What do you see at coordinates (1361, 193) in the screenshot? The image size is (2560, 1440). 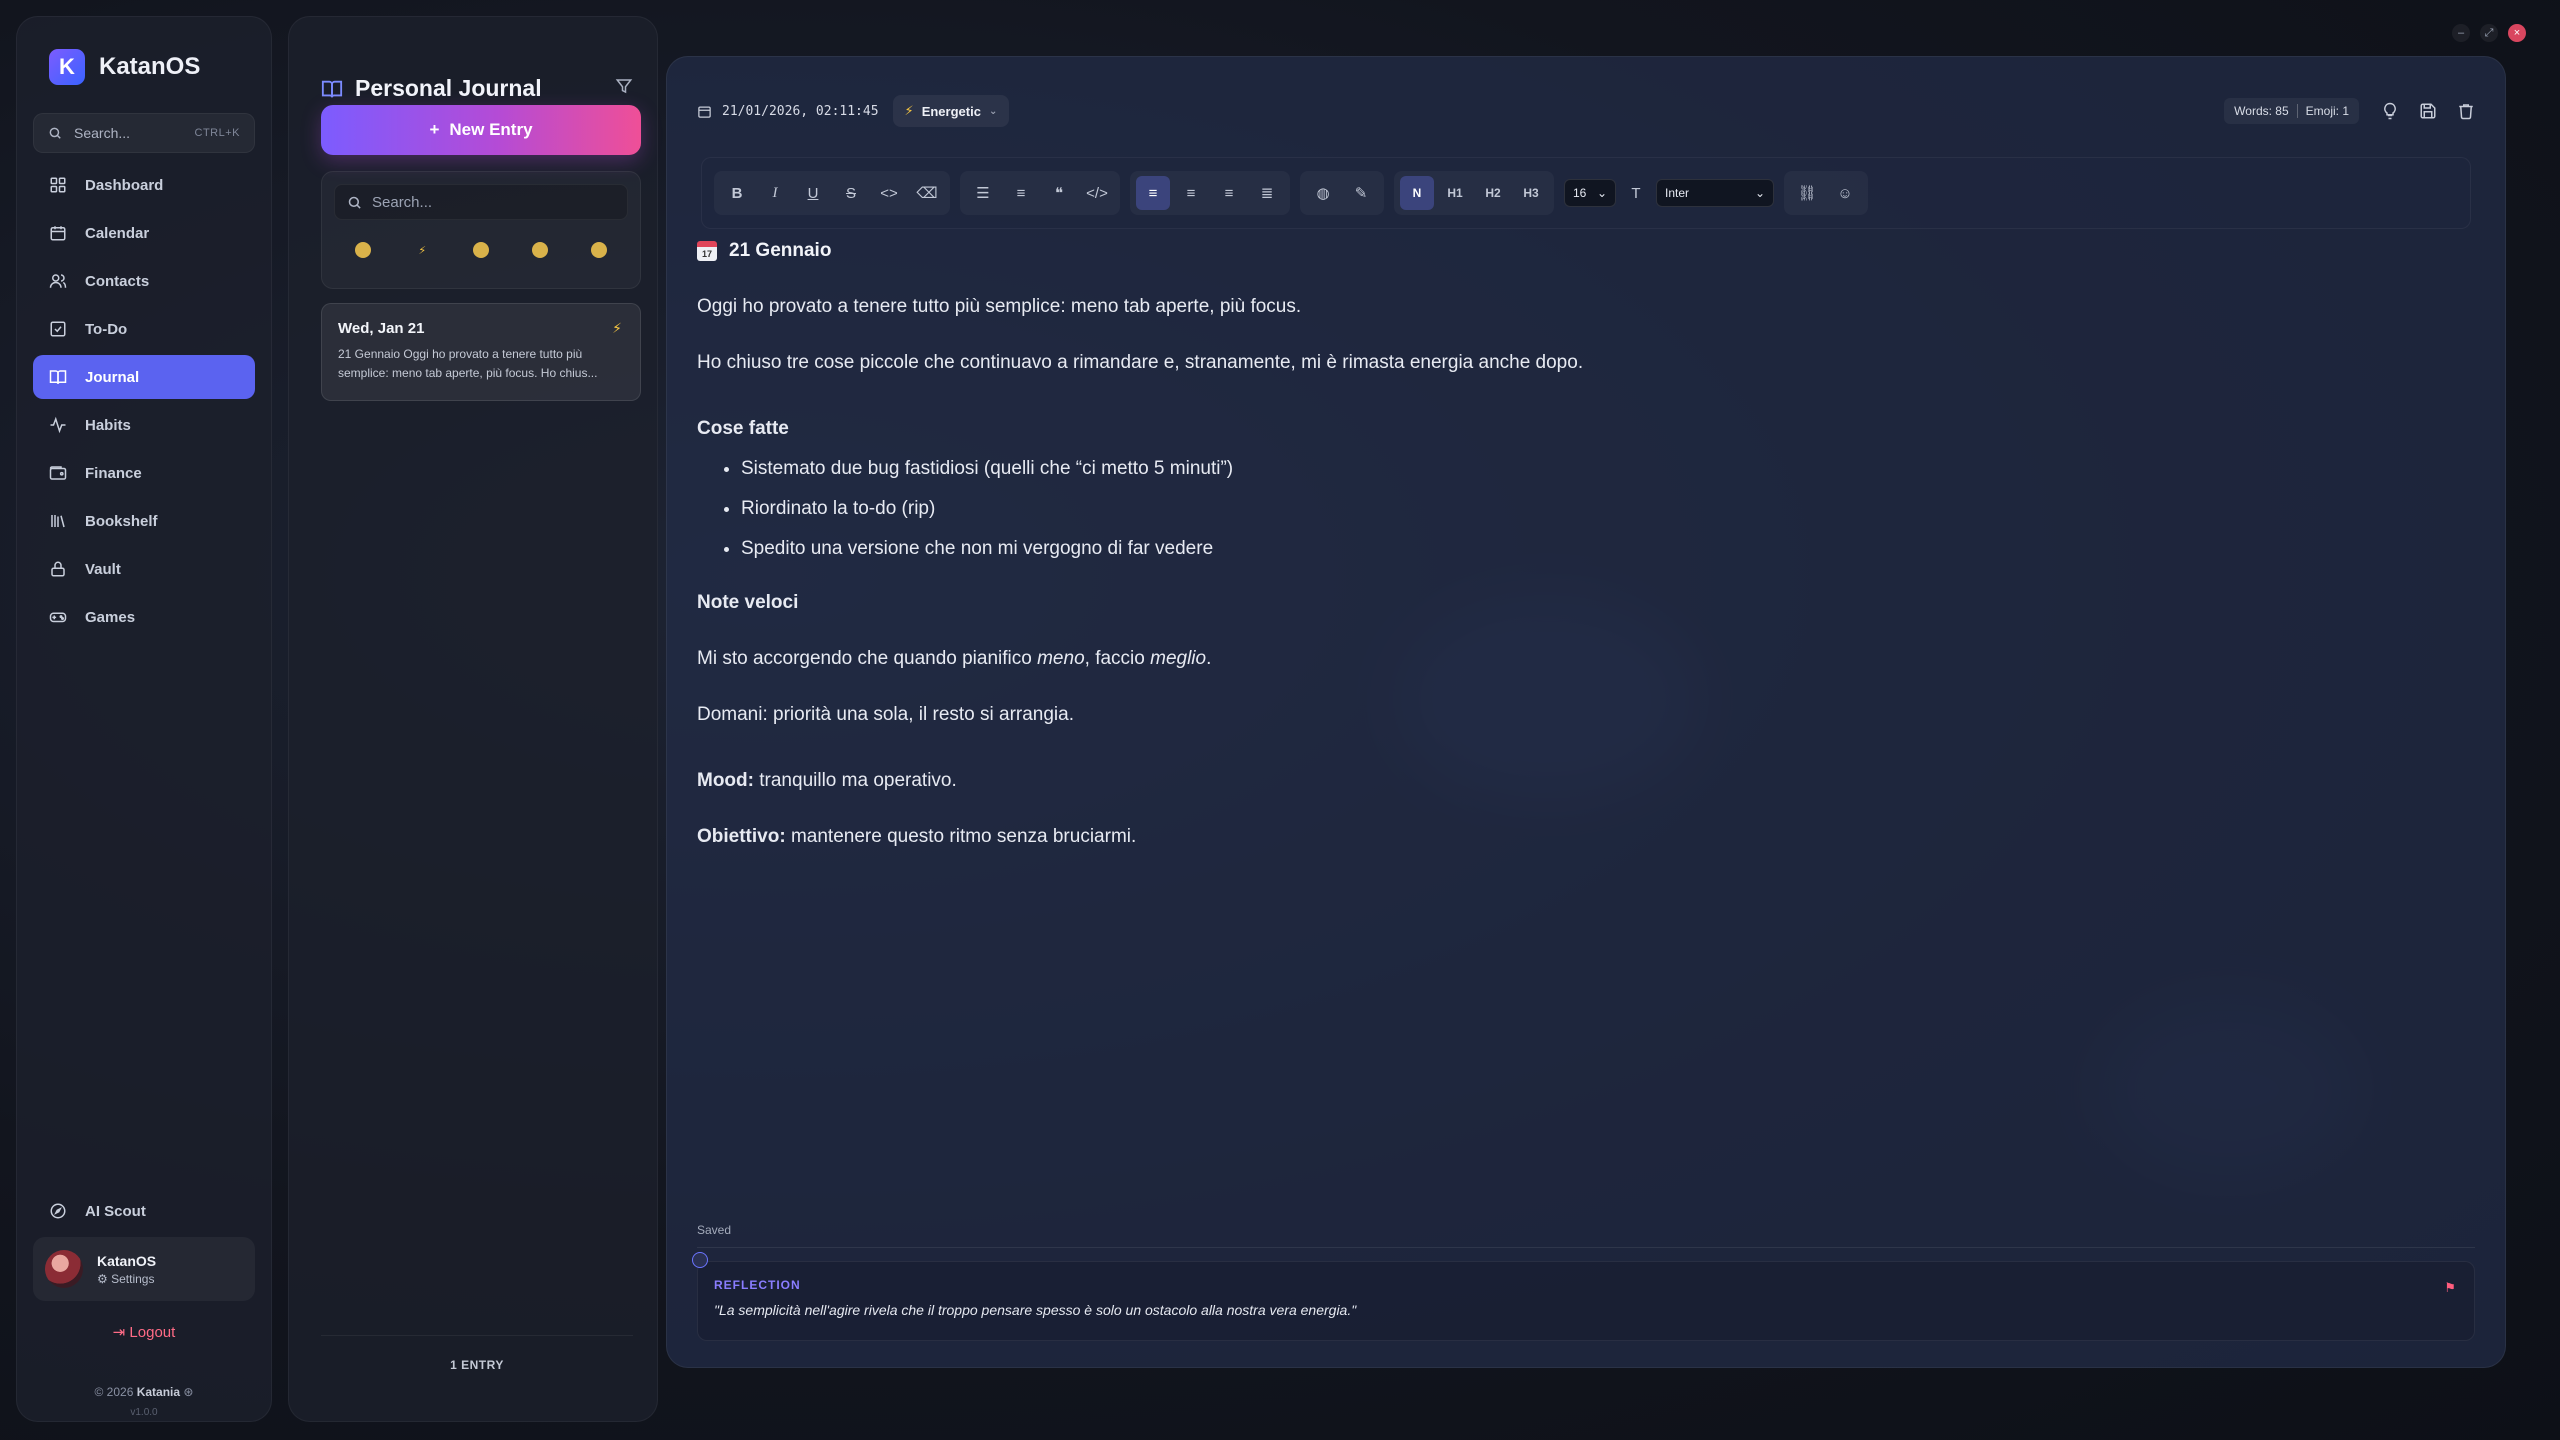 I see `highlighter-icon: ✎` at bounding box center [1361, 193].